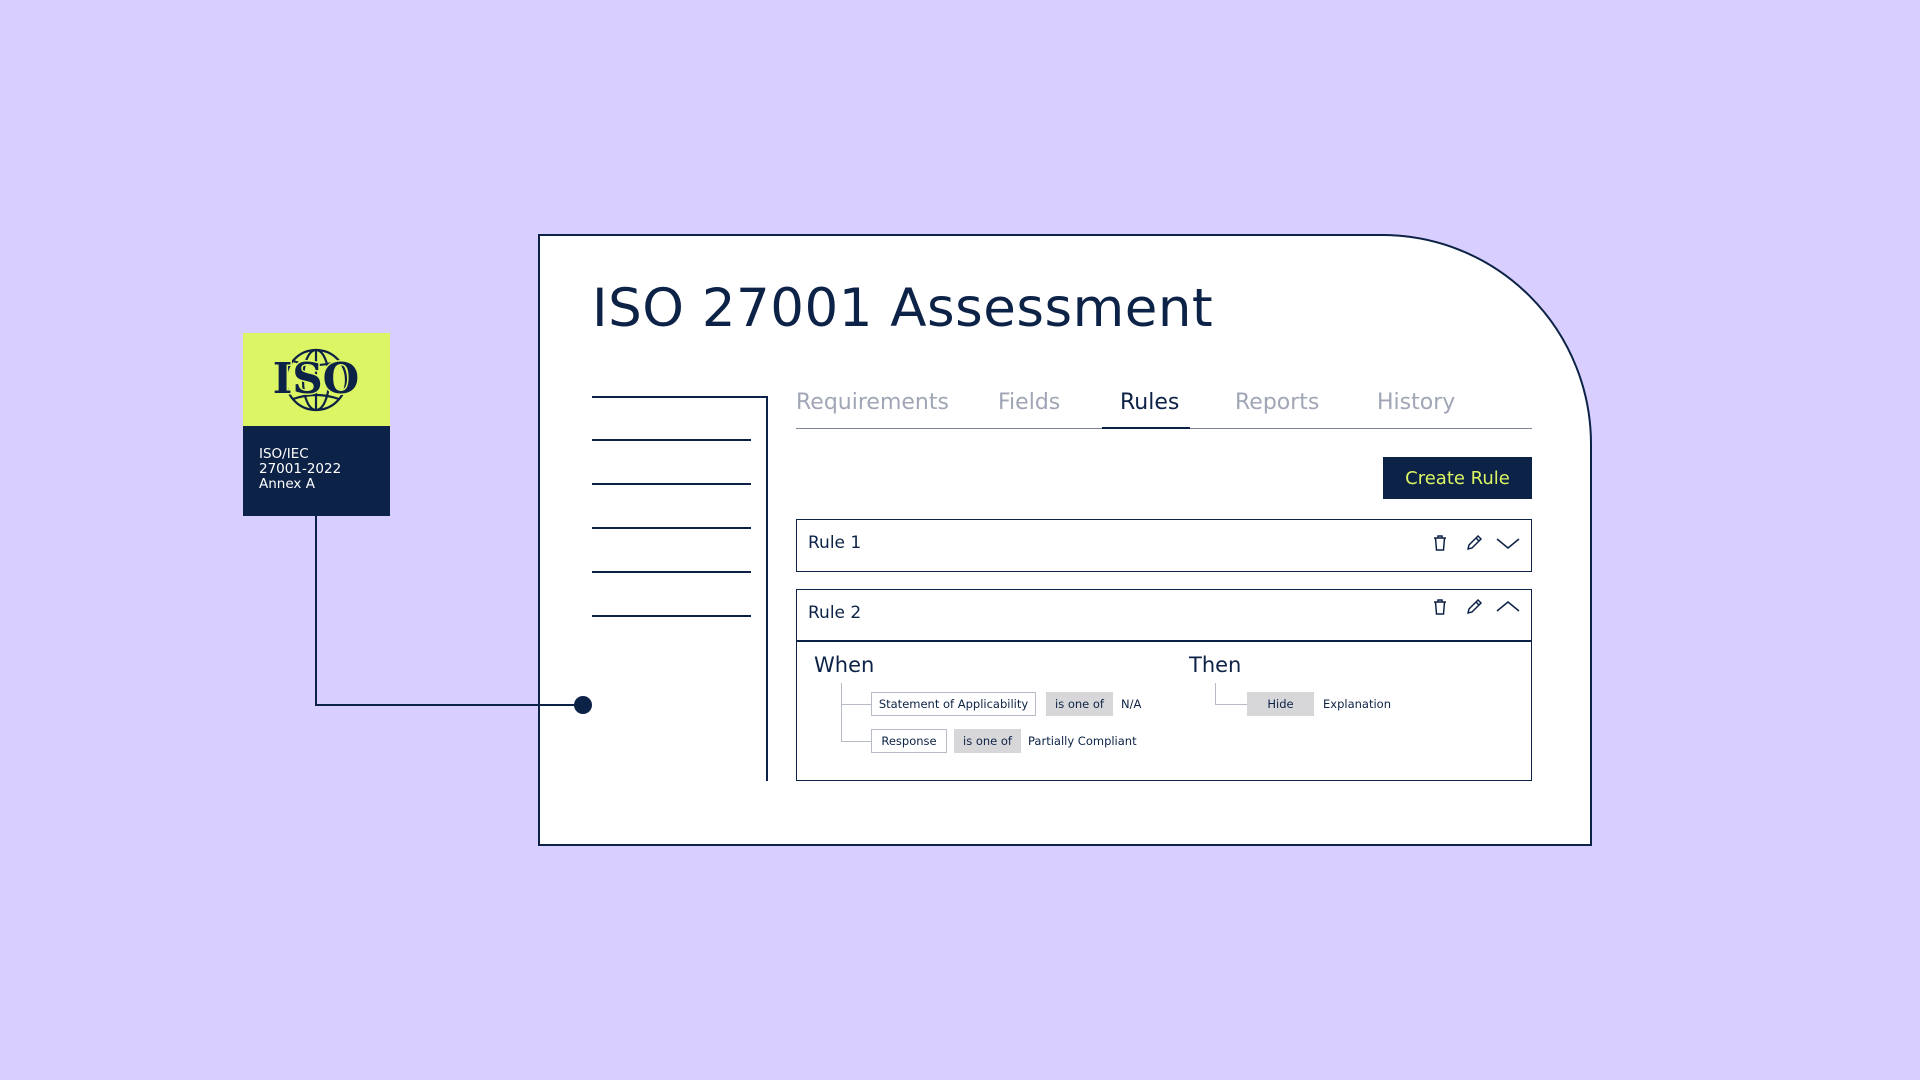 Image resolution: width=1920 pixels, height=1080 pixels. I want to click on badge-line: 27001-2022, so click(300, 469).